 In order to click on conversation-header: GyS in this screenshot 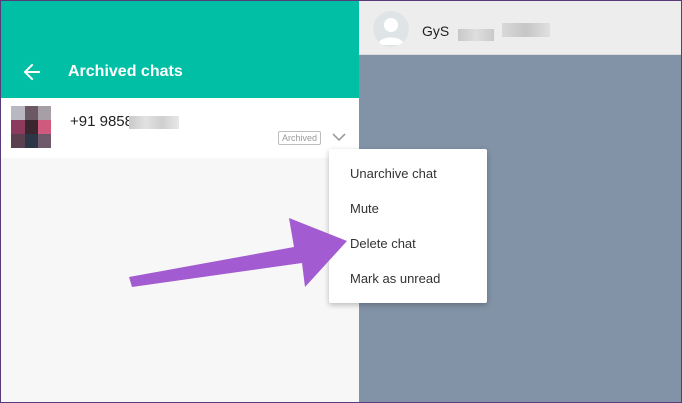, I will do `click(520, 28)`.